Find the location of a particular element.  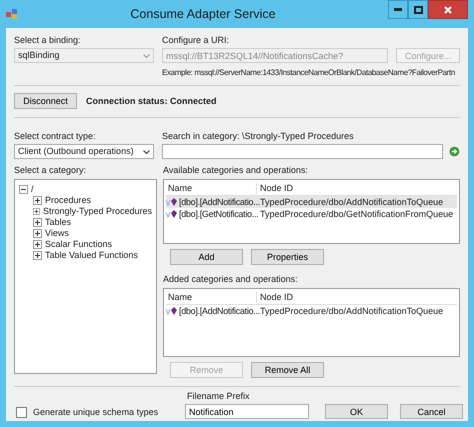

search-field is located at coordinates (303, 151).